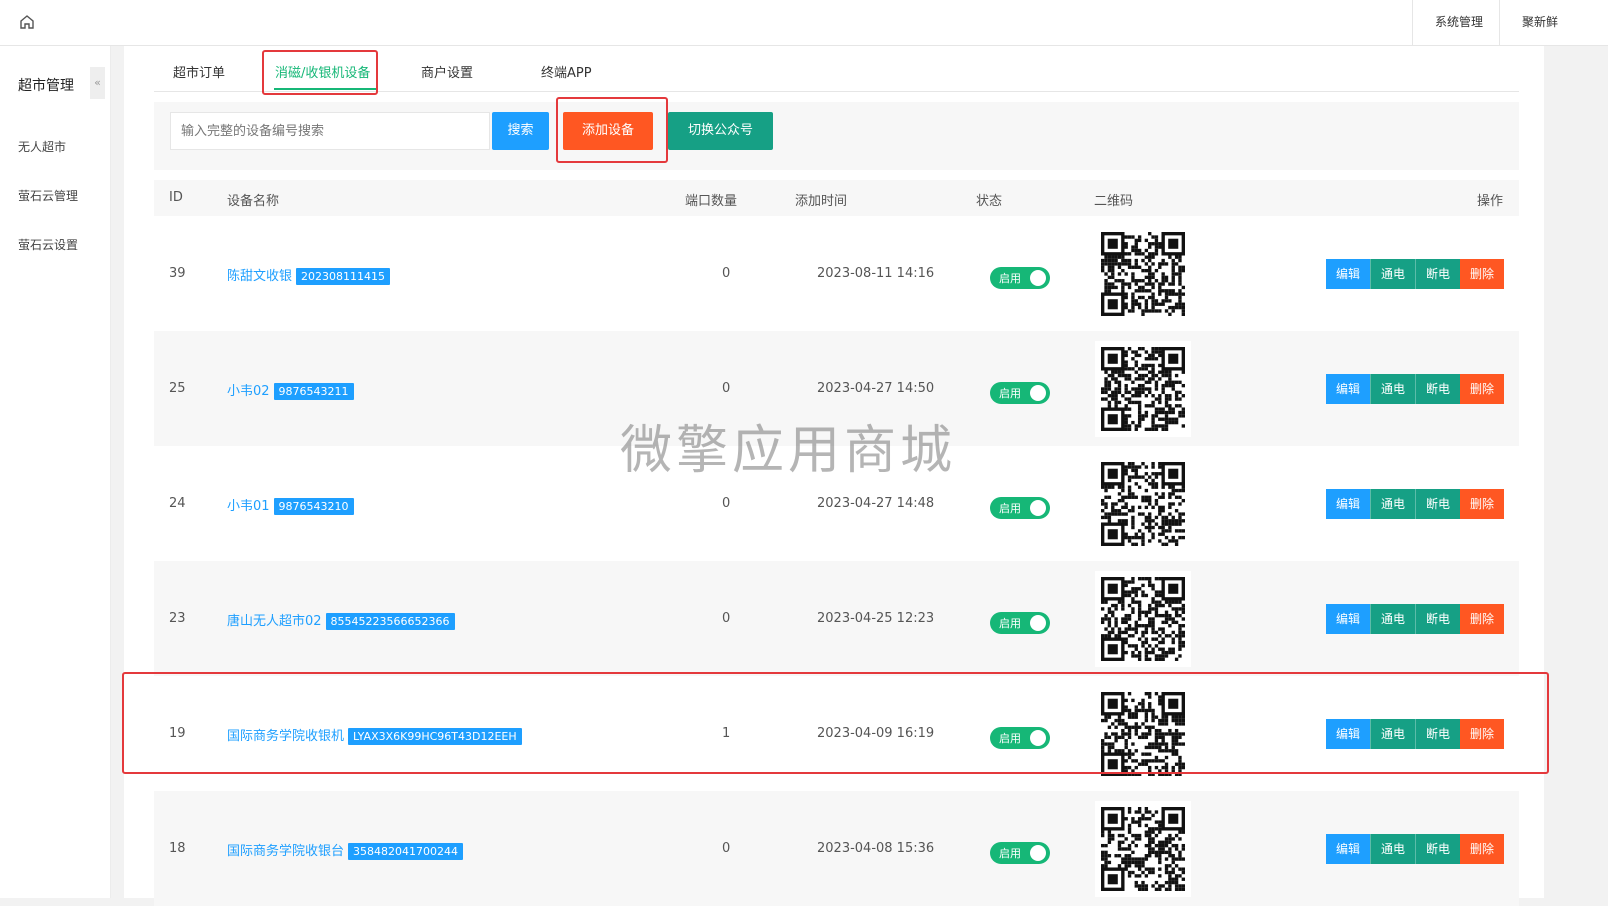 Image resolution: width=1608 pixels, height=906 pixels. What do you see at coordinates (345, 850) in the screenshot?
I see `cell-device-name: 国际商务学院收银台 358482041700244` at bounding box center [345, 850].